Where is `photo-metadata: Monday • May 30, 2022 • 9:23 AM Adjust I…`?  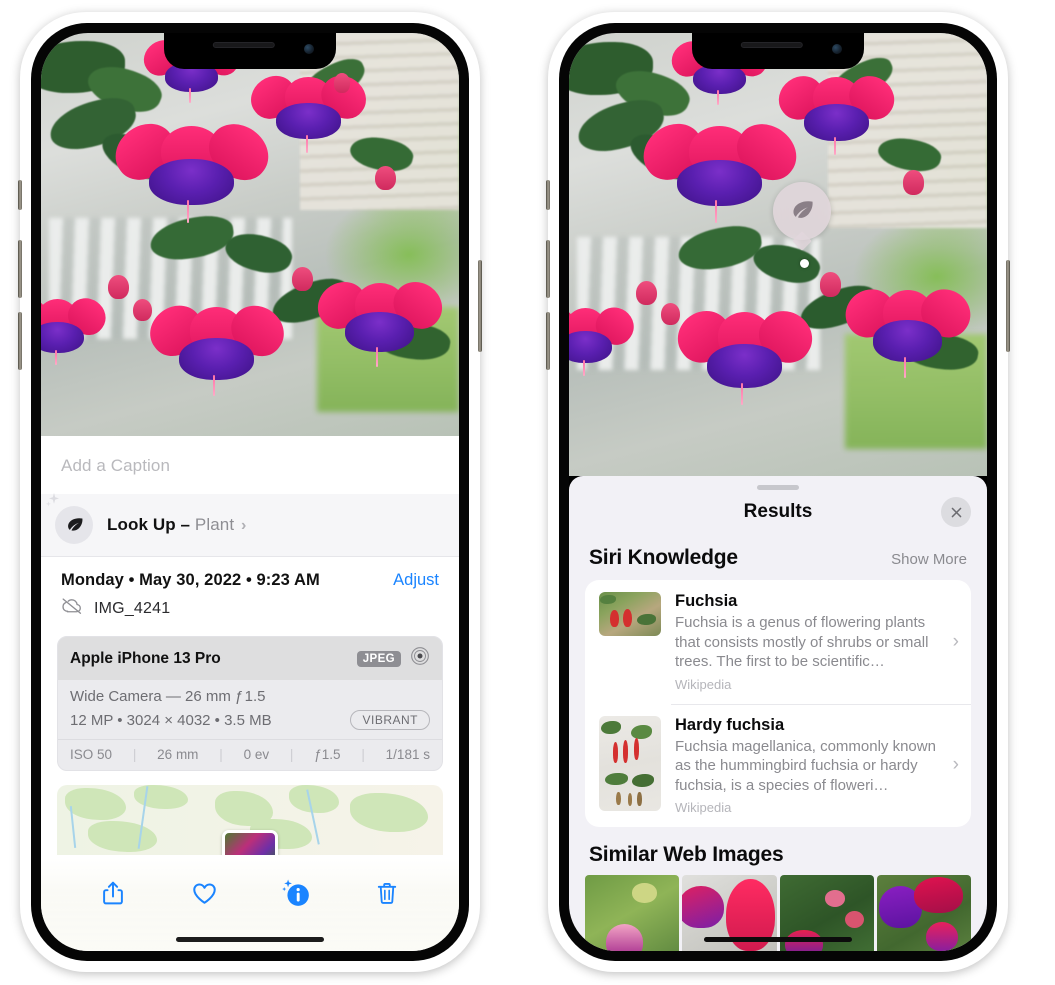 photo-metadata: Monday • May 30, 2022 • 9:23 AM Adjust I… is located at coordinates (250, 591).